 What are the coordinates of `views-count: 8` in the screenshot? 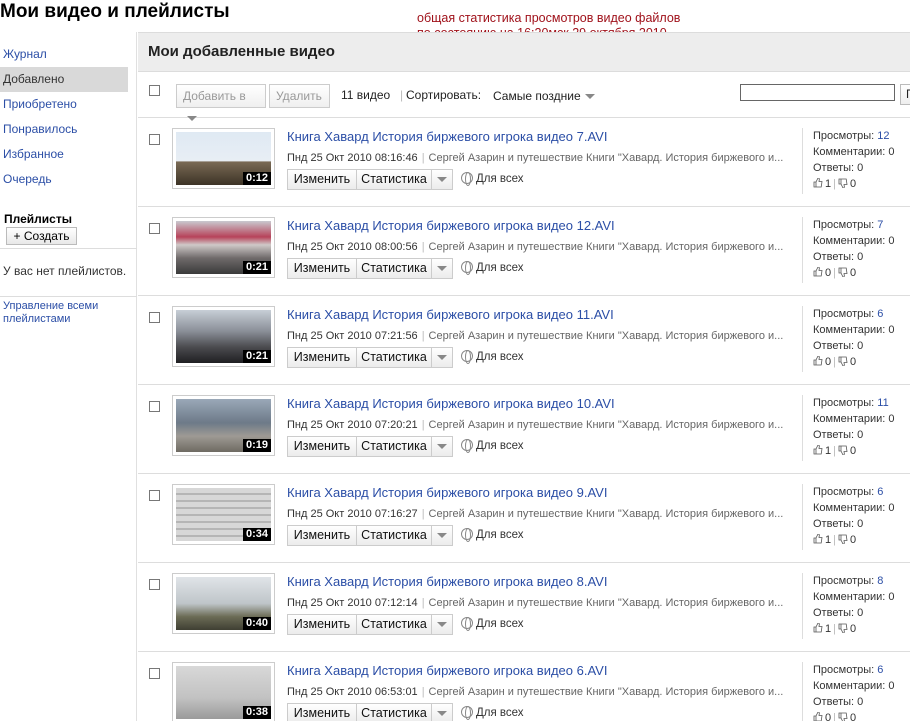 It's located at (880, 581).